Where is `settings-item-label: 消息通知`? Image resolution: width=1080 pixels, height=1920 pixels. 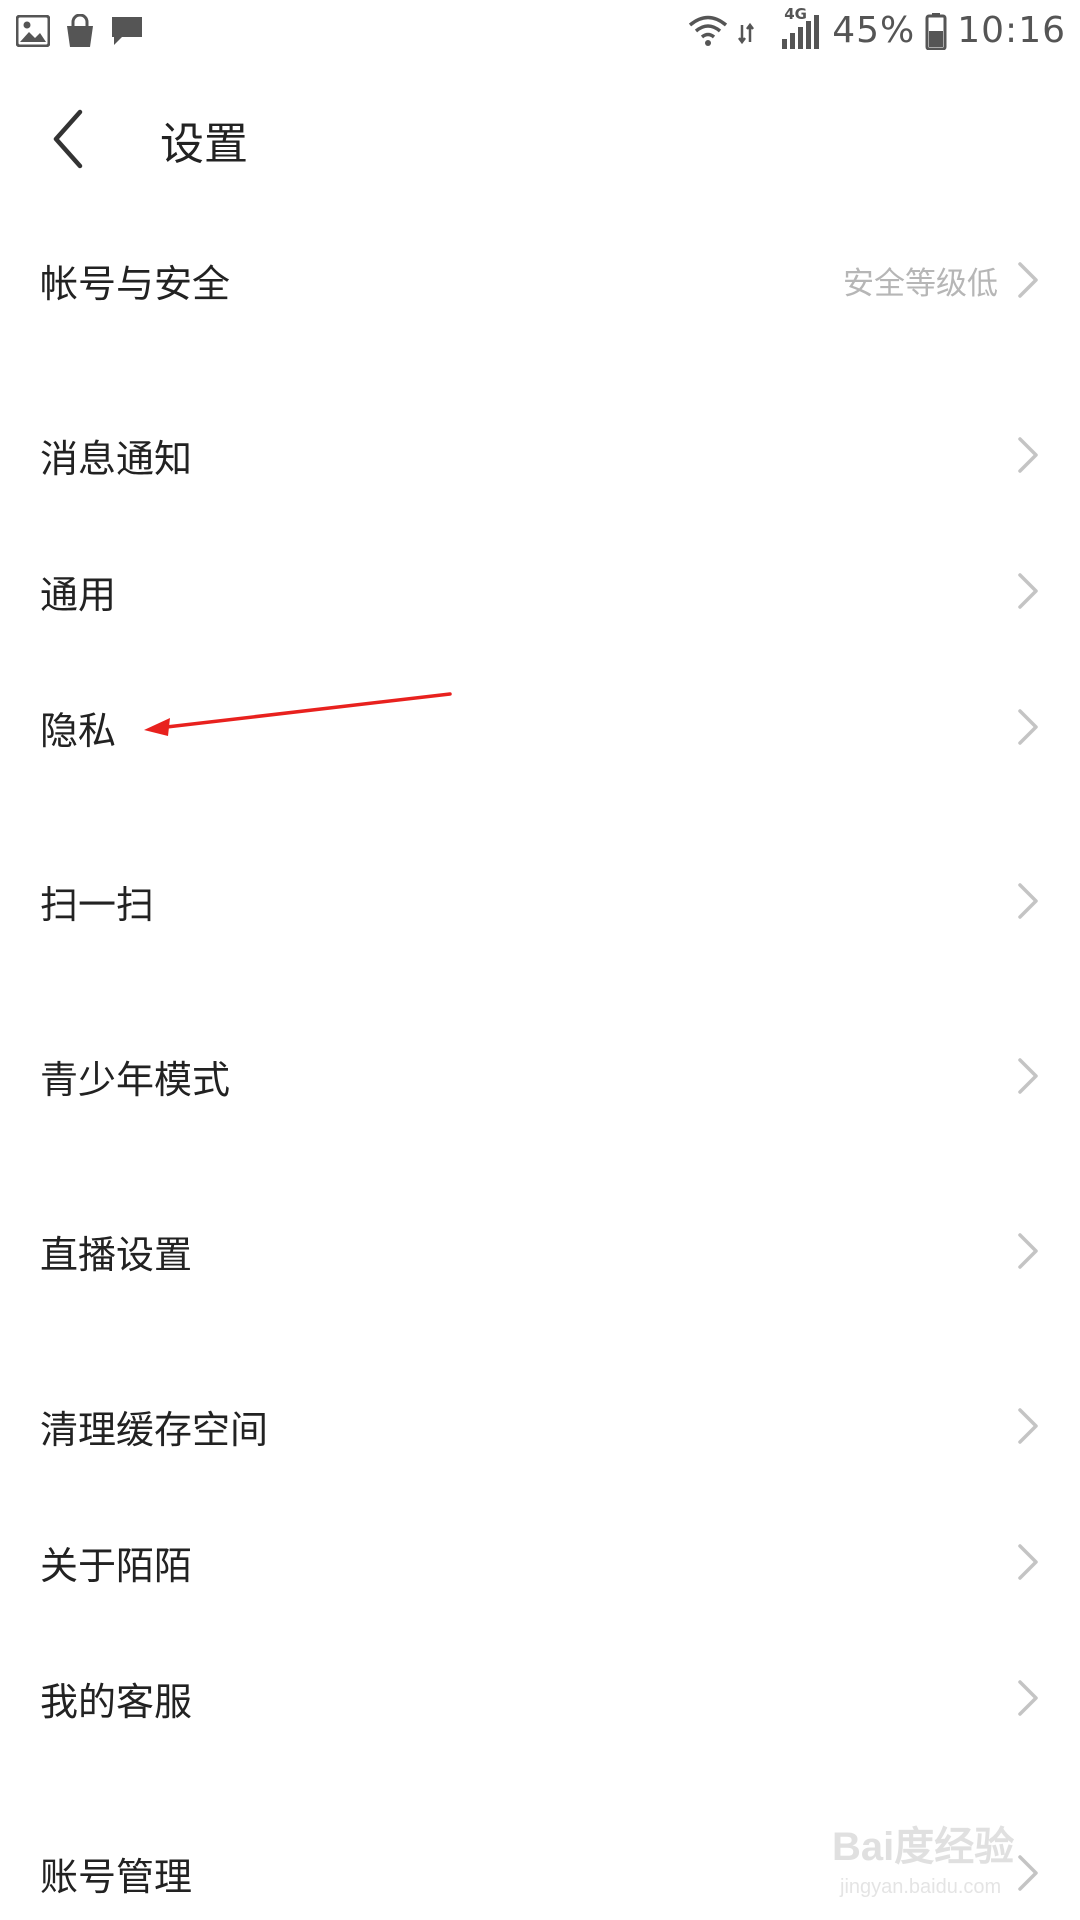 settings-item-label: 消息通知 is located at coordinates (116, 458).